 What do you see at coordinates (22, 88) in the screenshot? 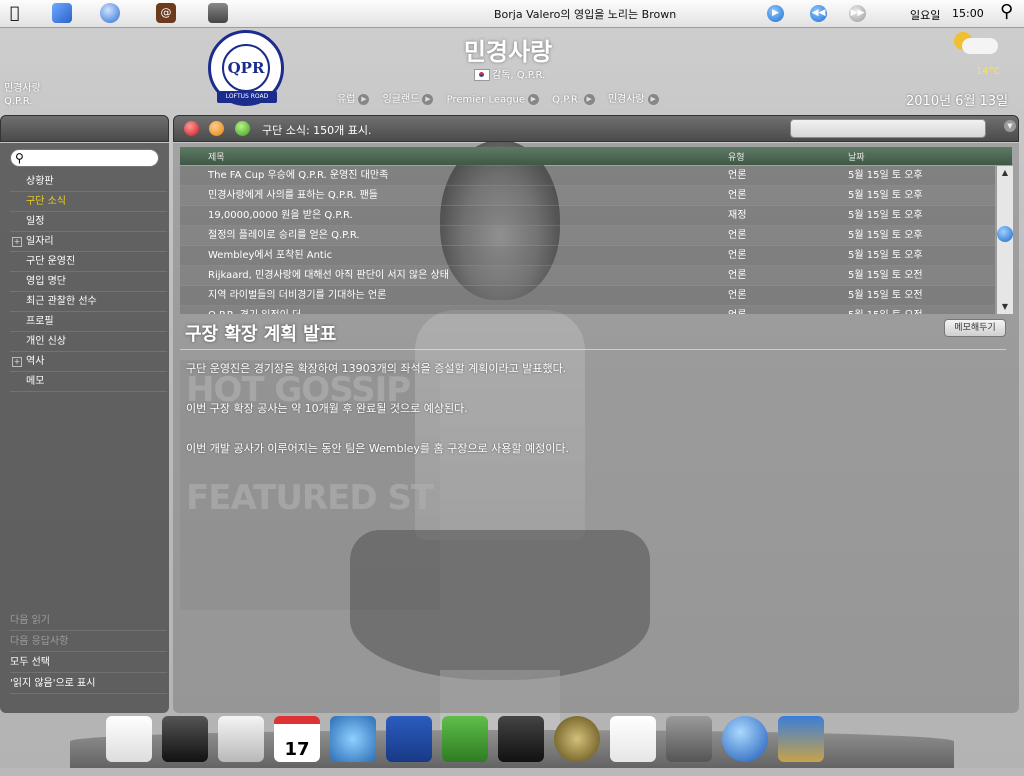
I see `manager-name-side: 민경사랑` at bounding box center [22, 88].